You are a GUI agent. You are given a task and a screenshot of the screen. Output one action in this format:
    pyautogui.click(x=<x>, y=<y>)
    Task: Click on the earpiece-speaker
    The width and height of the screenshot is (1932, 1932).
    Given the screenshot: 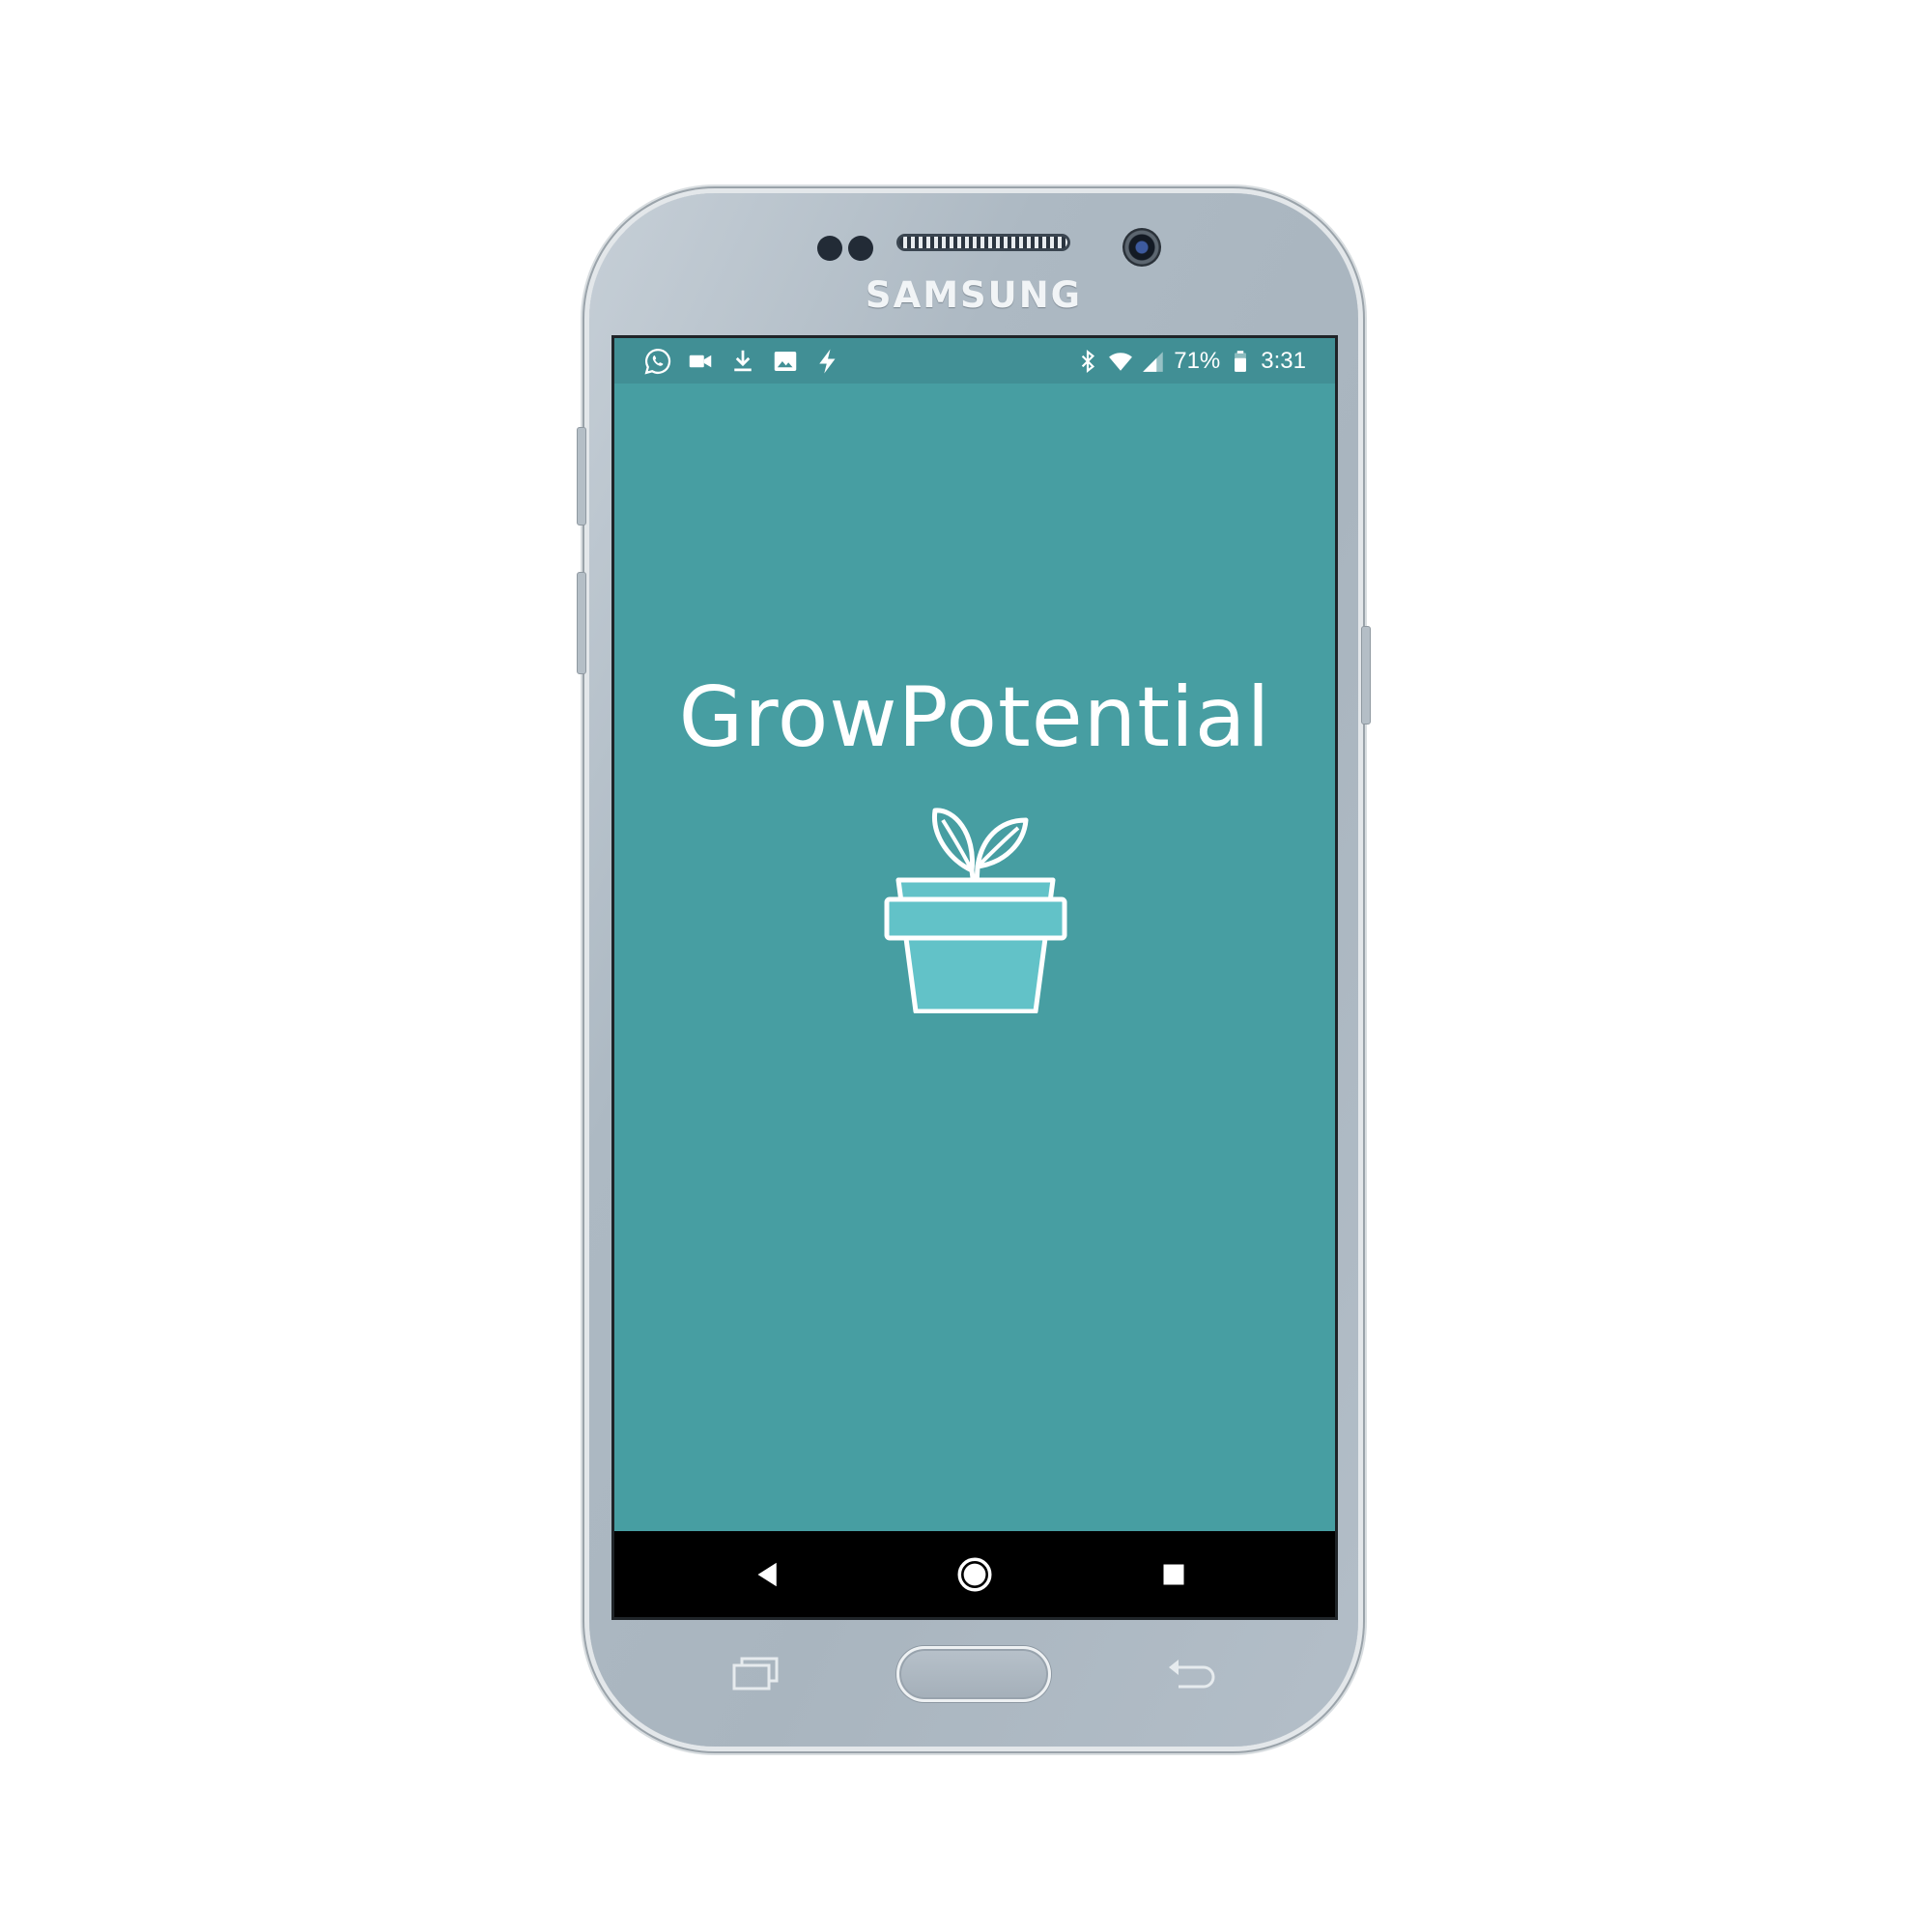 What is the action you would take?
    pyautogui.click(x=983, y=242)
    